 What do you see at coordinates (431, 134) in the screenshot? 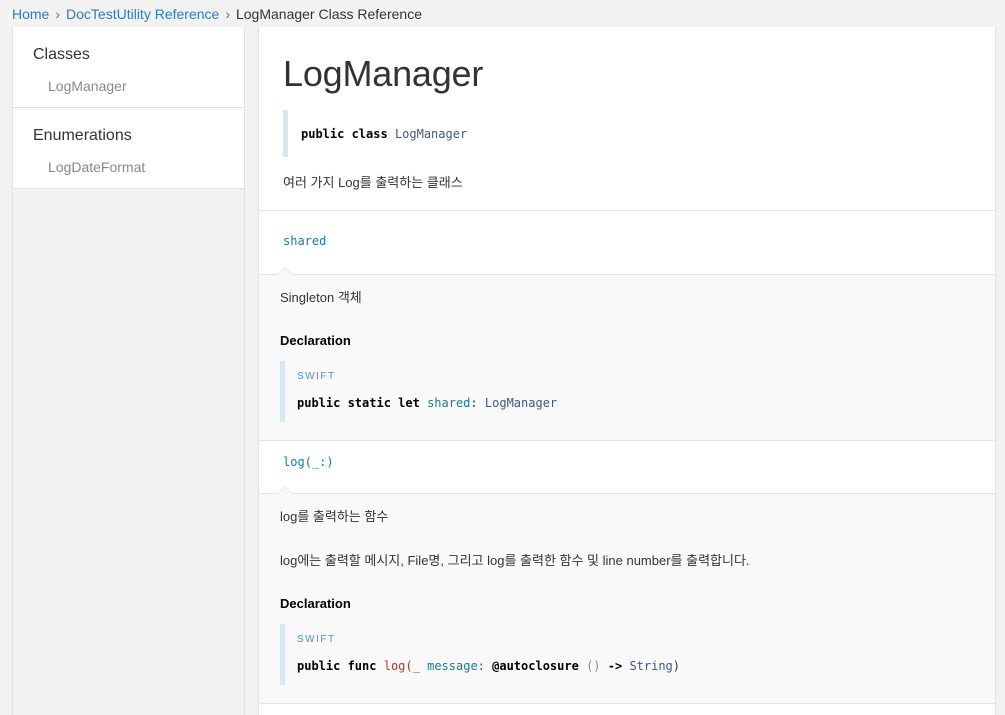
I see `declaration-type: LogManager` at bounding box center [431, 134].